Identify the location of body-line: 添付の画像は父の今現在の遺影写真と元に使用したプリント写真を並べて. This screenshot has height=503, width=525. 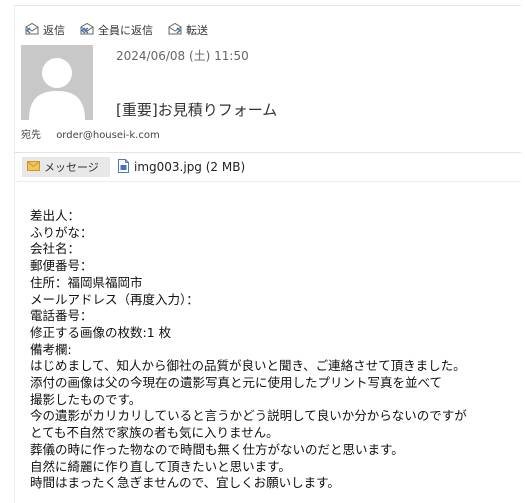
(236, 383).